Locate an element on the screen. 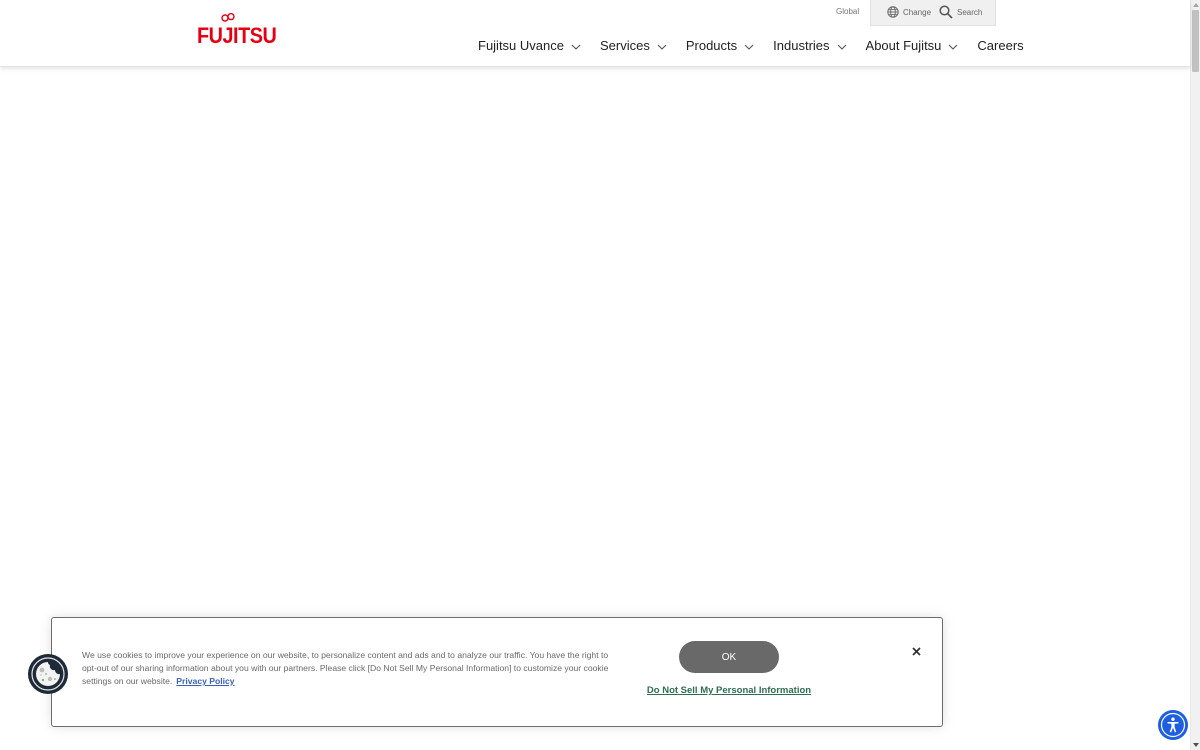 The image size is (1200, 750). nav-item-industries: Industries is located at coordinates (809, 45).